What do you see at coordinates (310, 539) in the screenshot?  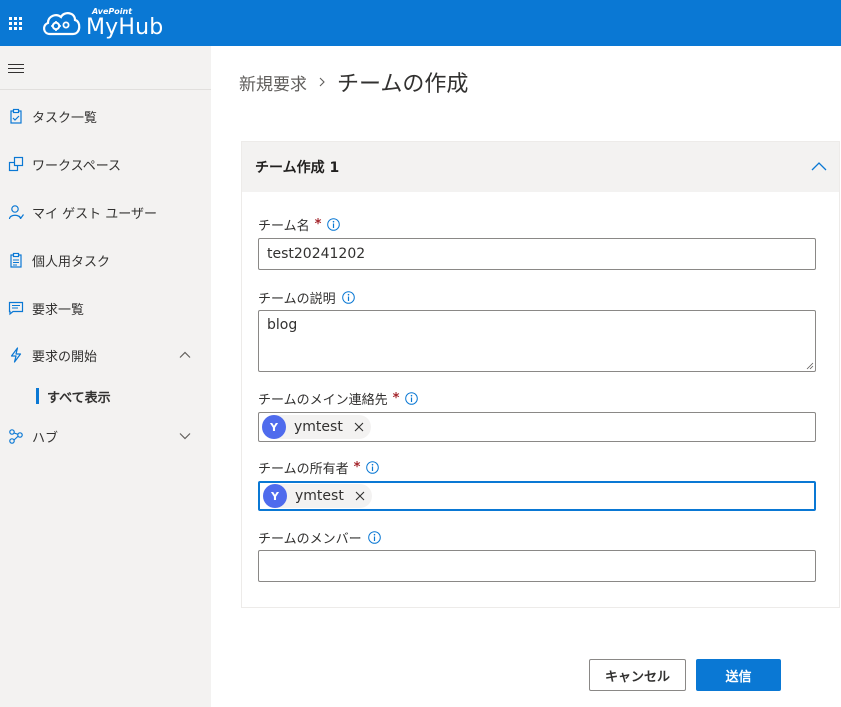 I see `field-label-text: チームのメンバー` at bounding box center [310, 539].